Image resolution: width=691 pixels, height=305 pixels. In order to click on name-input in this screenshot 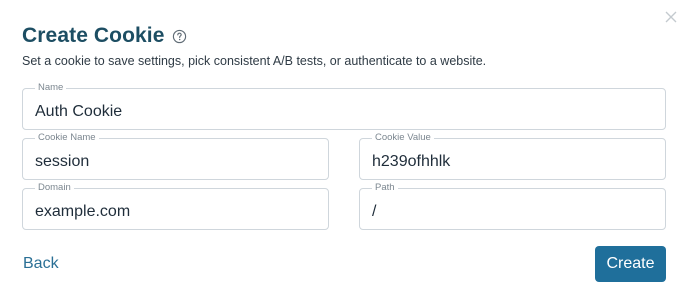, I will do `click(344, 109)`.